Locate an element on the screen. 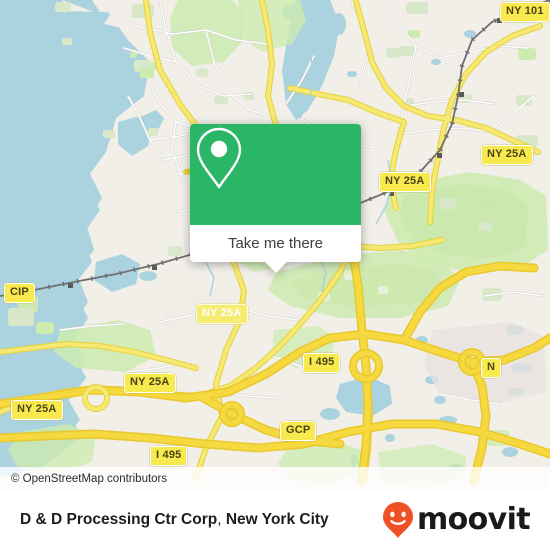  shield-ny-25a-n: NY 25A is located at coordinates (405, 182).